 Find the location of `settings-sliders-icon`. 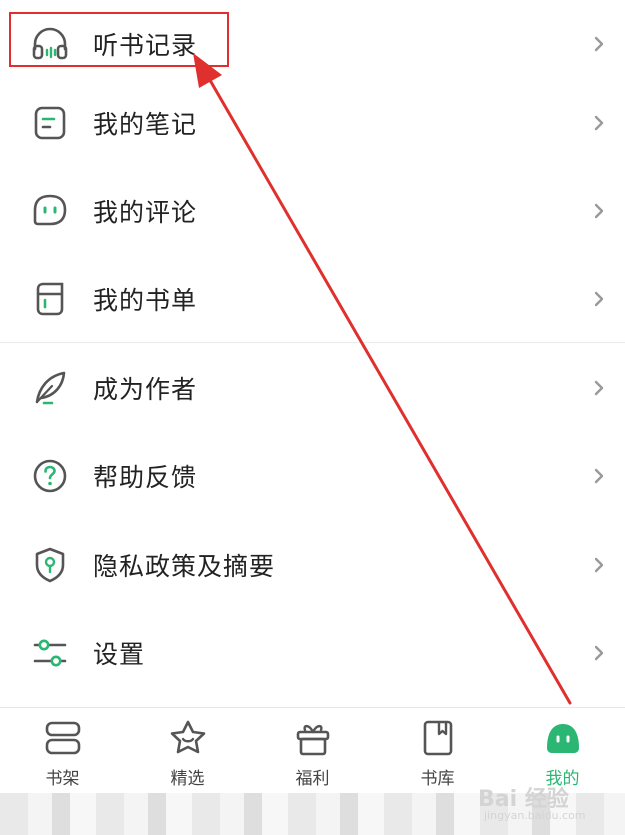

settings-sliders-icon is located at coordinates (50, 653).